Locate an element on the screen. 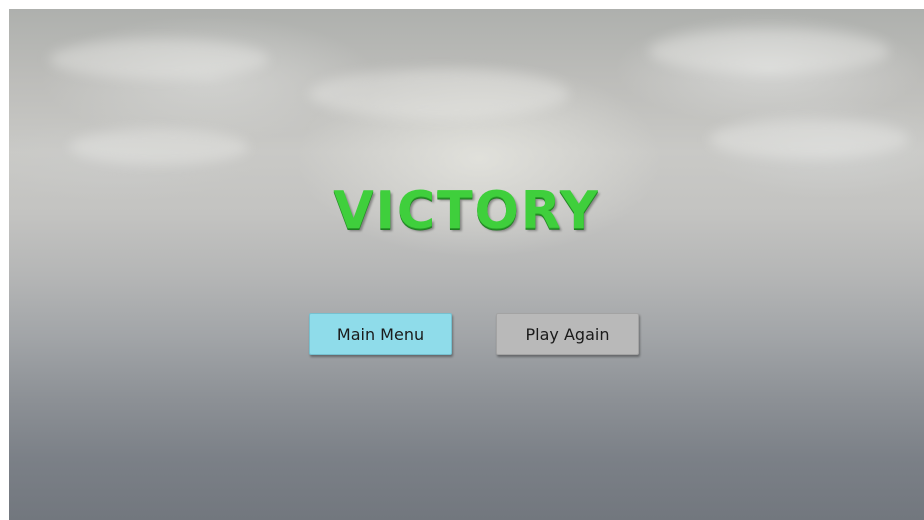  main-menu-button: Main Menu is located at coordinates (380, 334).